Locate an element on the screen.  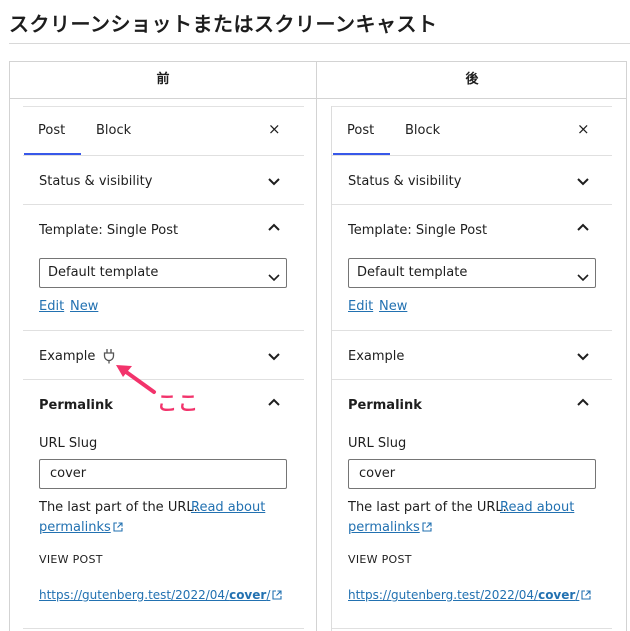
column-header-before: 前 is located at coordinates (163, 79).